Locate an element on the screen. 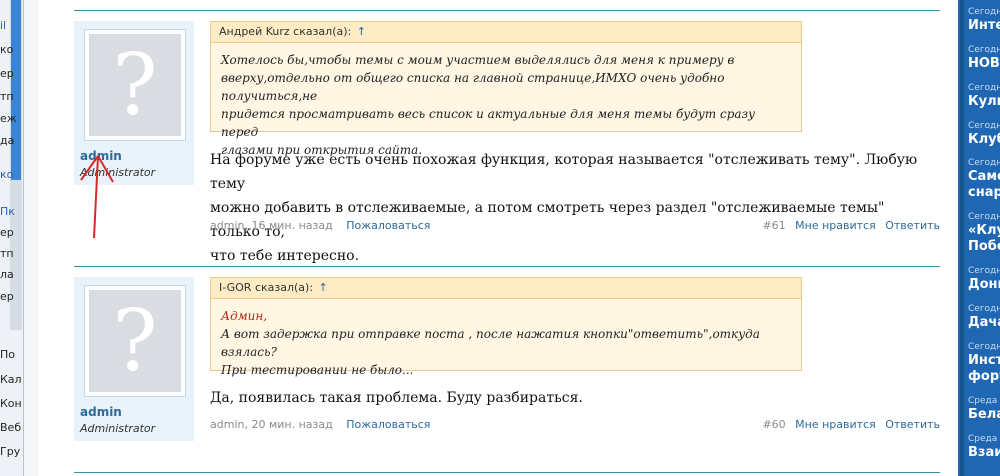 This screenshot has height=476, width=1000. left-label: il is located at coordinates (3, 25).